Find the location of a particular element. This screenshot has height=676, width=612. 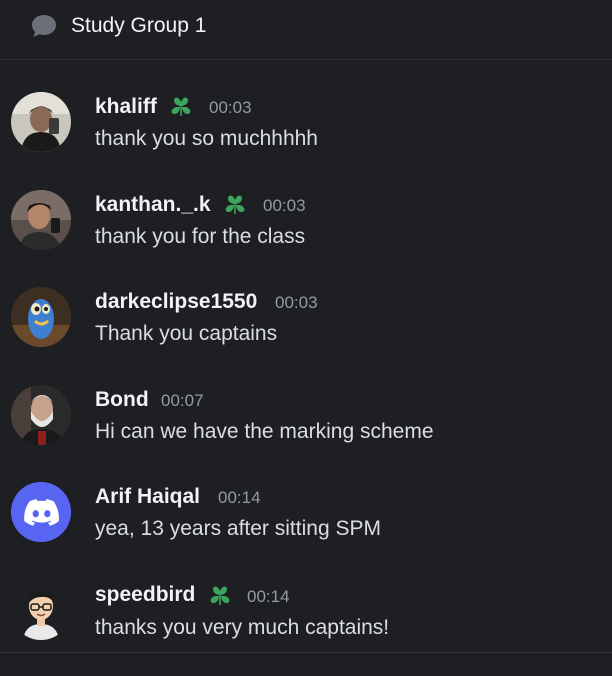

username: speedbird is located at coordinates (145, 595).